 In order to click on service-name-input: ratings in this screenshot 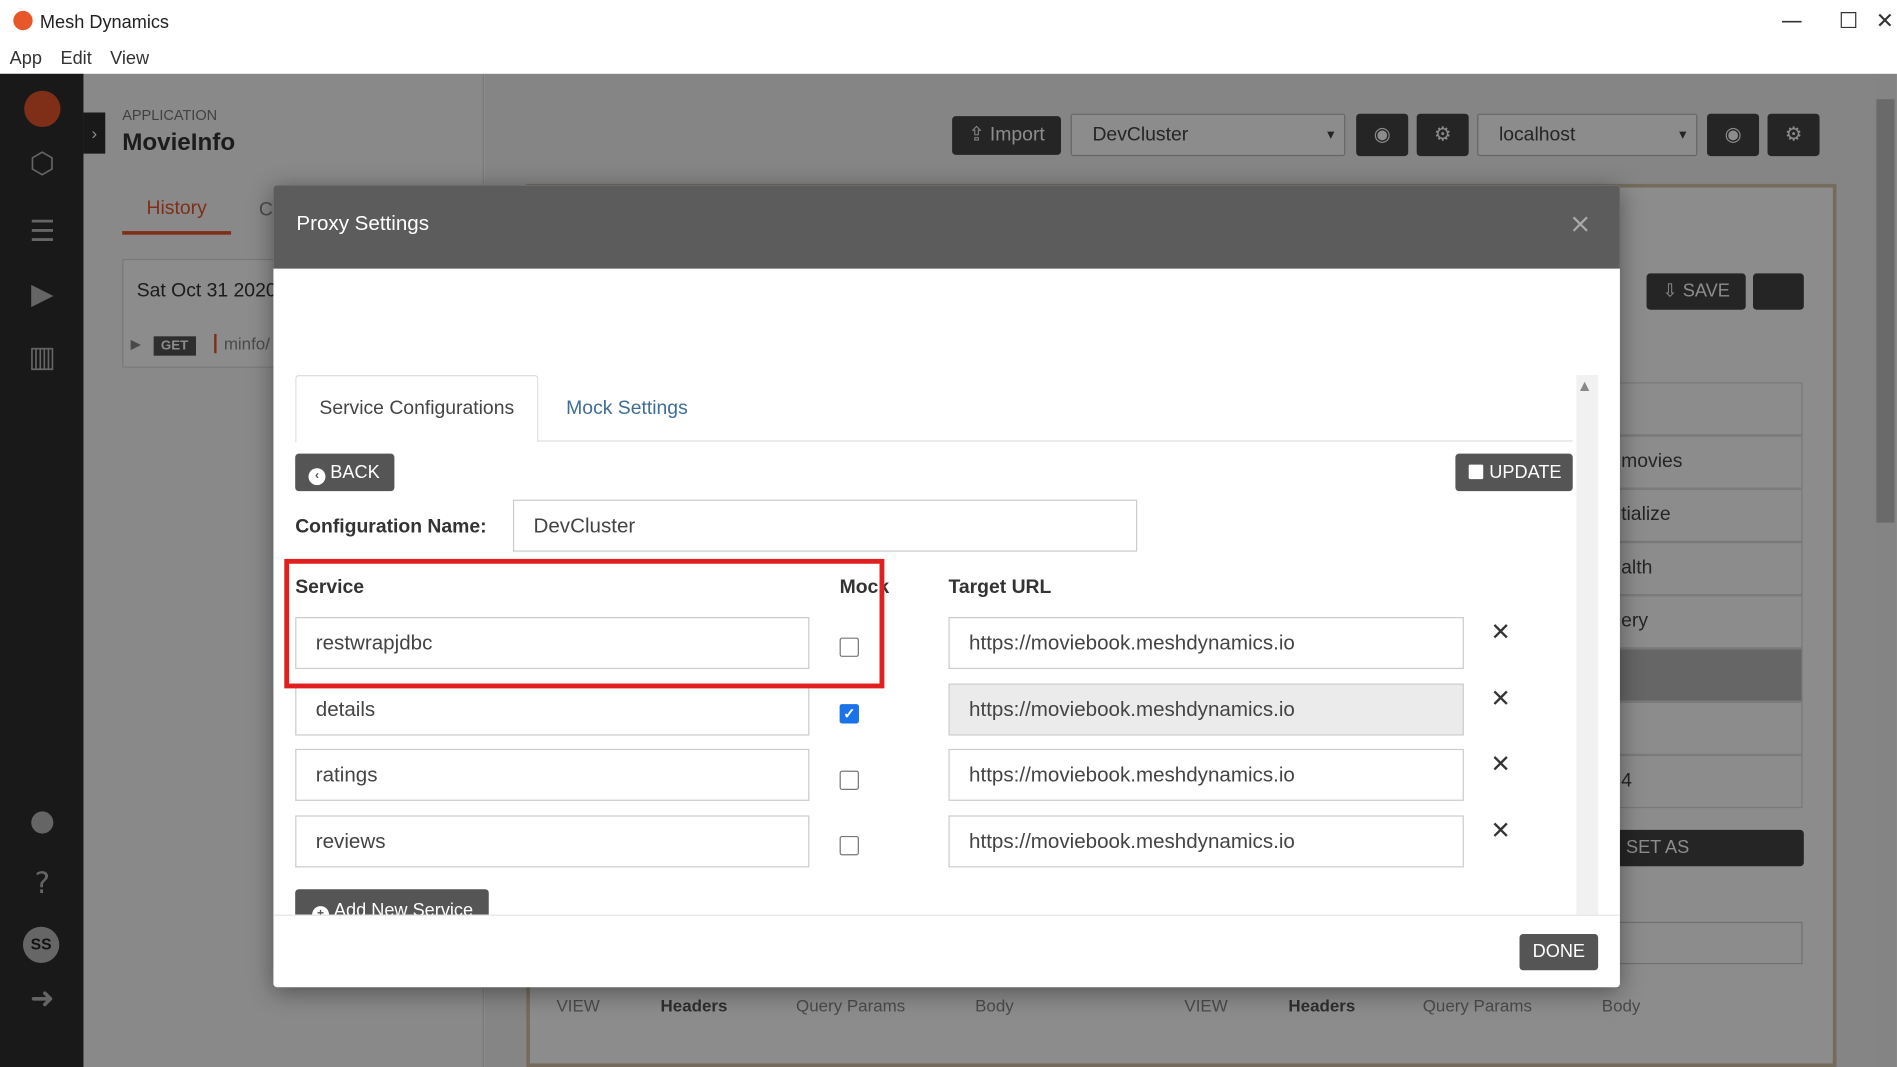, I will do `click(552, 774)`.